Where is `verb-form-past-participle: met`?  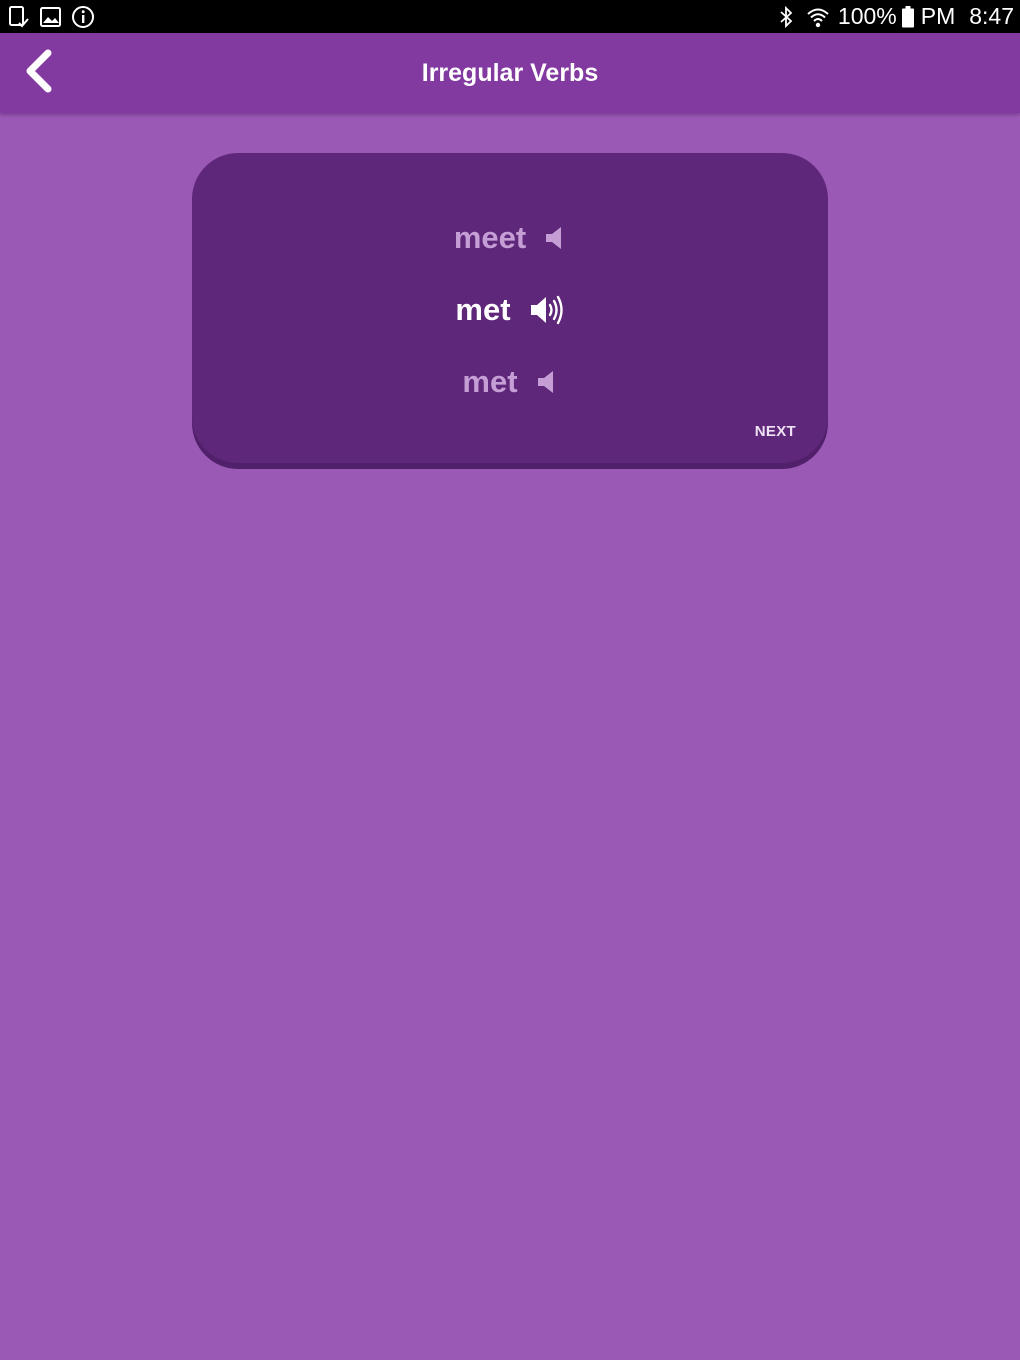
verb-form-past-participle: met is located at coordinates (510, 382).